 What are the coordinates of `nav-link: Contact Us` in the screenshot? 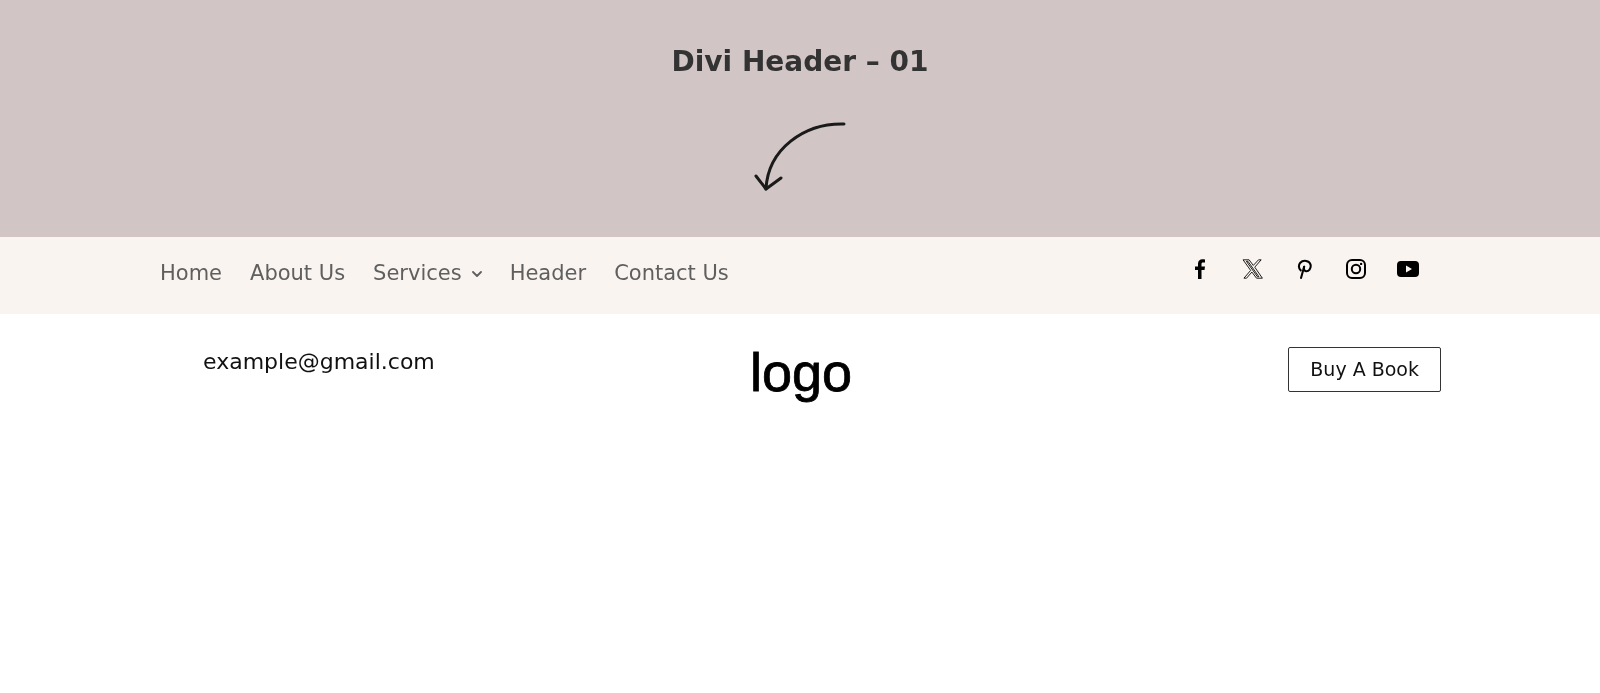 It's located at (671, 271).